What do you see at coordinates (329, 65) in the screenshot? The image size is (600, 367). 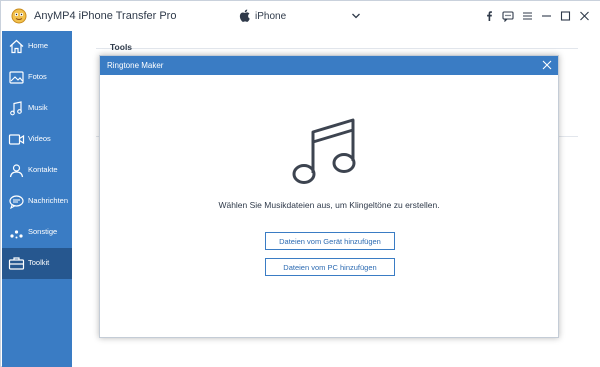 I see `dialog-header: Ringtone Maker` at bounding box center [329, 65].